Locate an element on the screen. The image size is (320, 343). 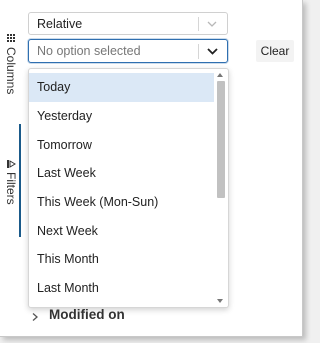
chevron-right-icon is located at coordinates (35, 315).